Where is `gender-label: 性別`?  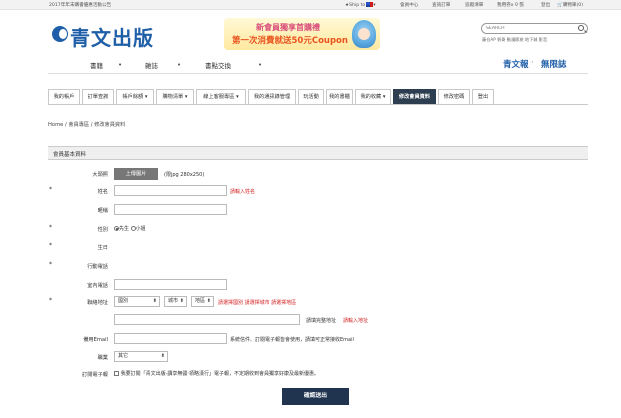 gender-label: 性別 is located at coordinates (102, 230).